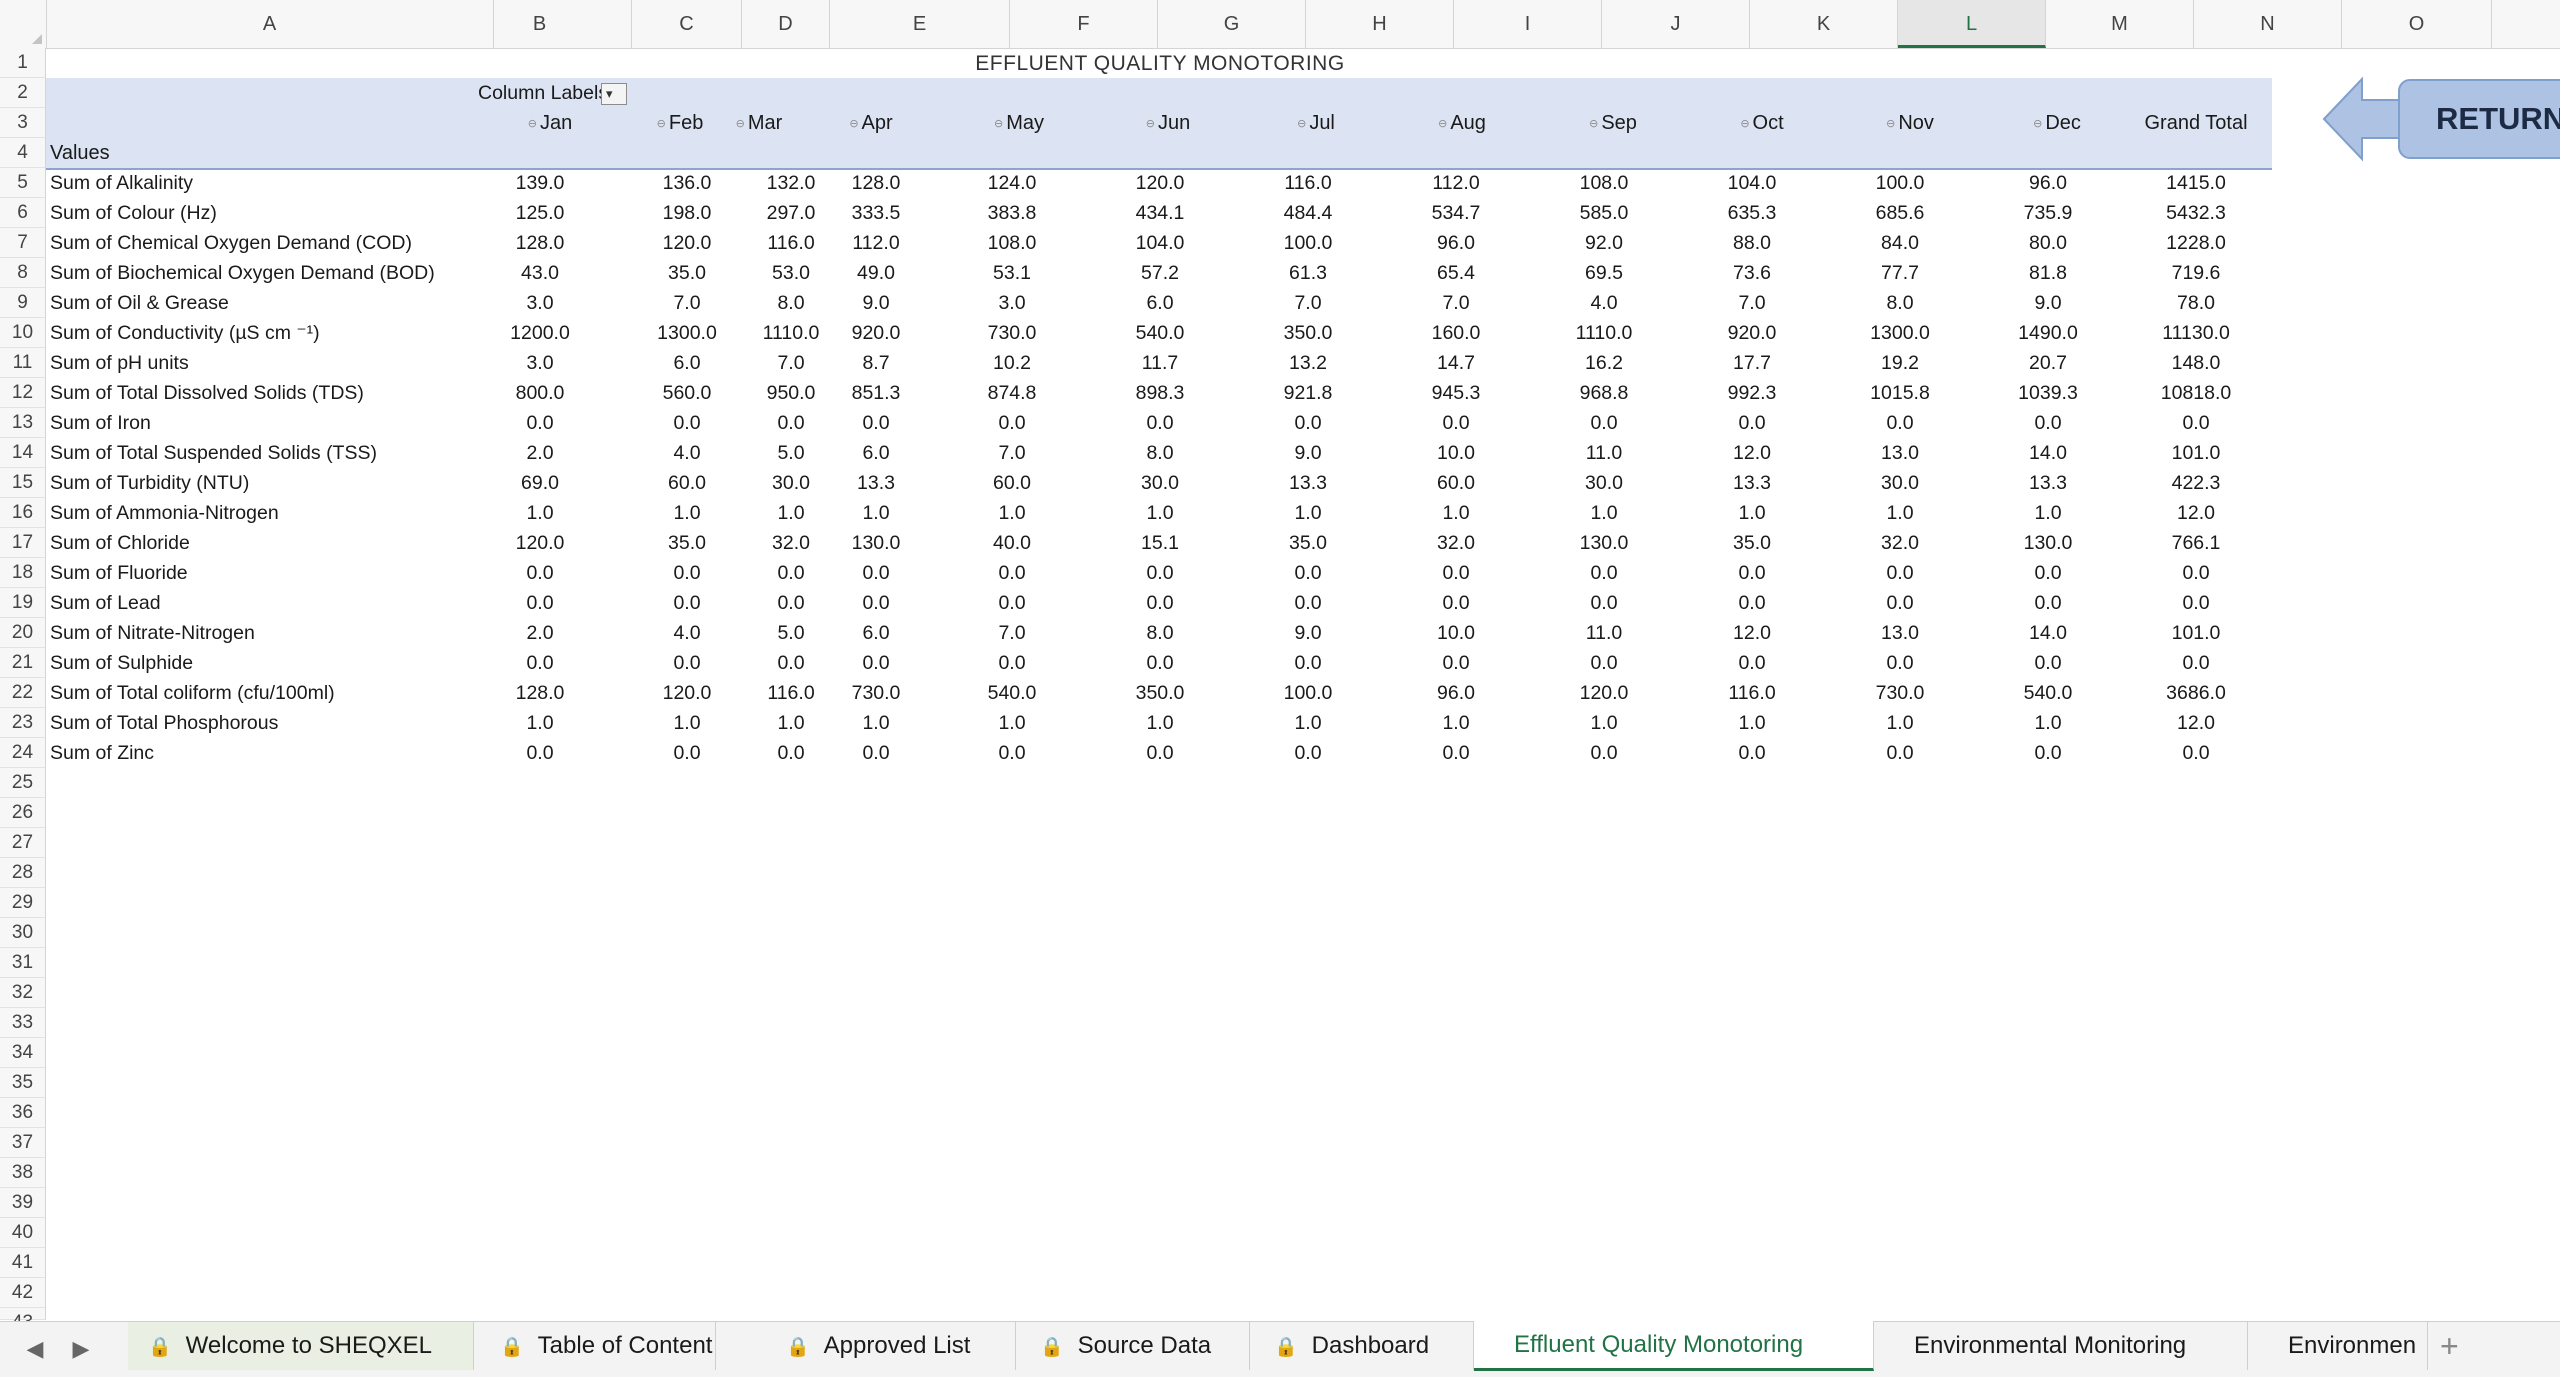 The image size is (2560, 1377). What do you see at coordinates (23, 333) in the screenshot?
I see `row-header: 10` at bounding box center [23, 333].